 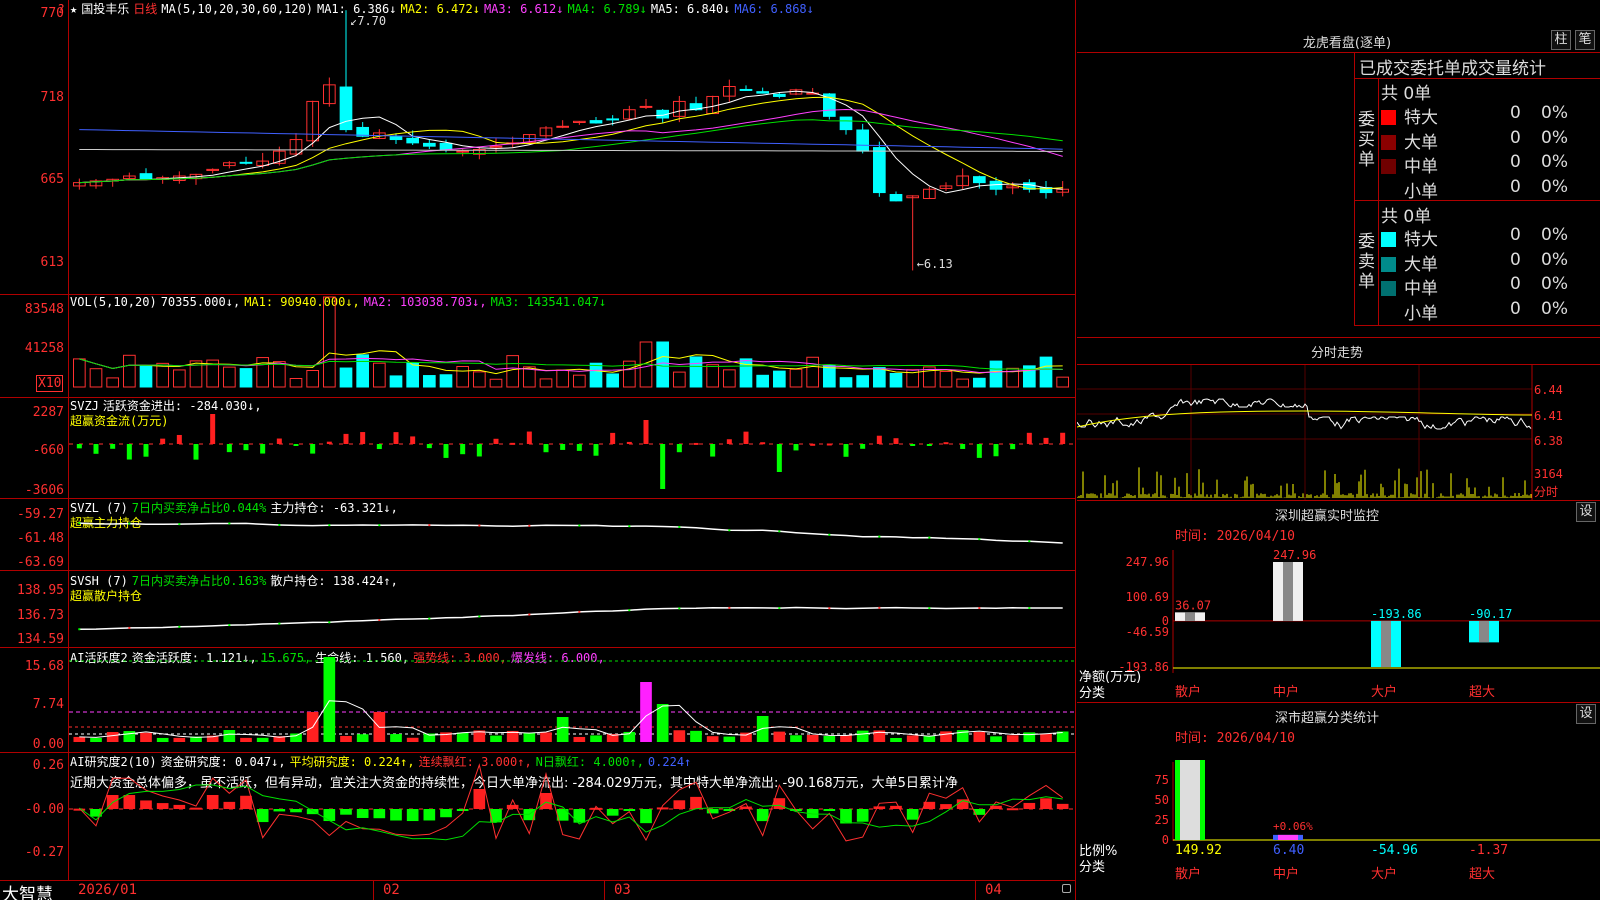 What do you see at coordinates (1586, 714) in the screenshot?
I see `sz-class-settings-button: 设` at bounding box center [1586, 714].